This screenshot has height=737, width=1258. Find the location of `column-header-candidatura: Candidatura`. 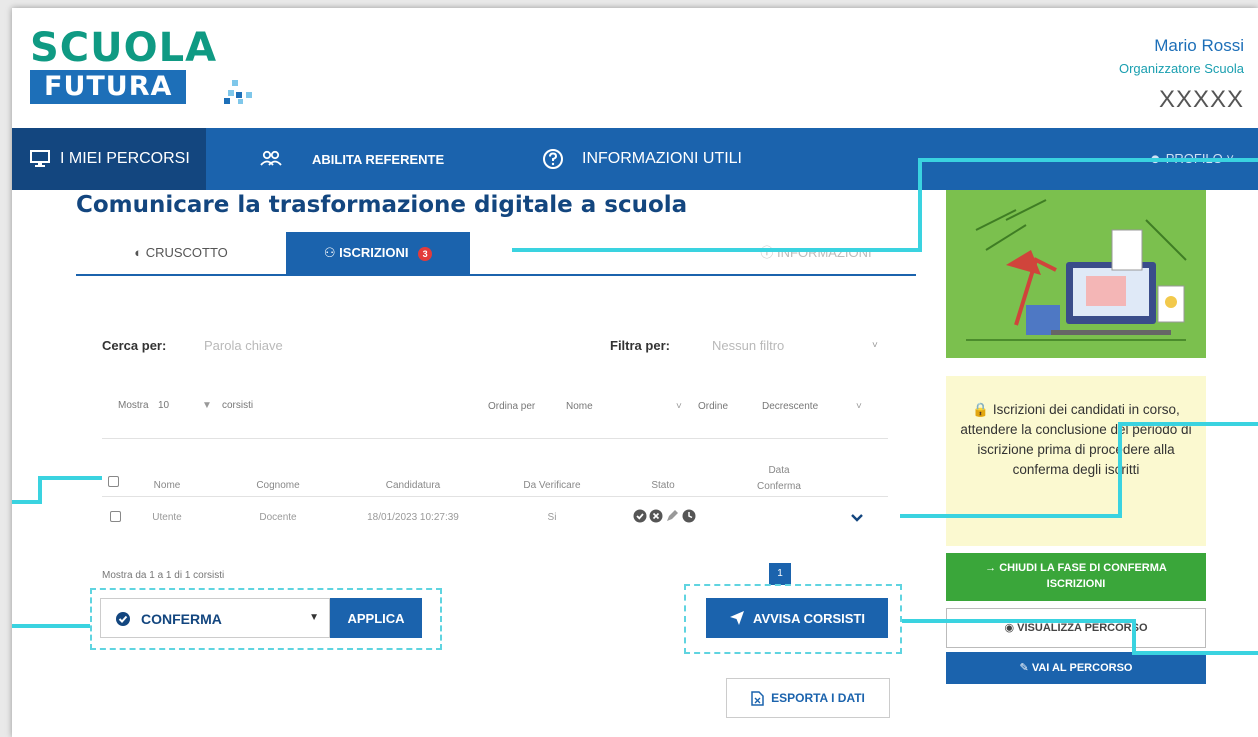

column-header-candidatura: Candidatura is located at coordinates (413, 485).